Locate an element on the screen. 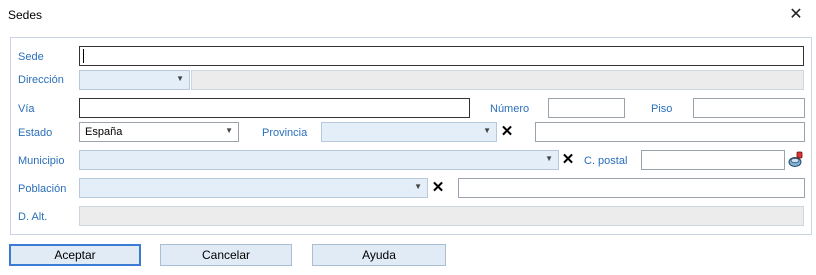 The image size is (816, 275). clear-municipio-icon: ✕ is located at coordinates (568, 159).